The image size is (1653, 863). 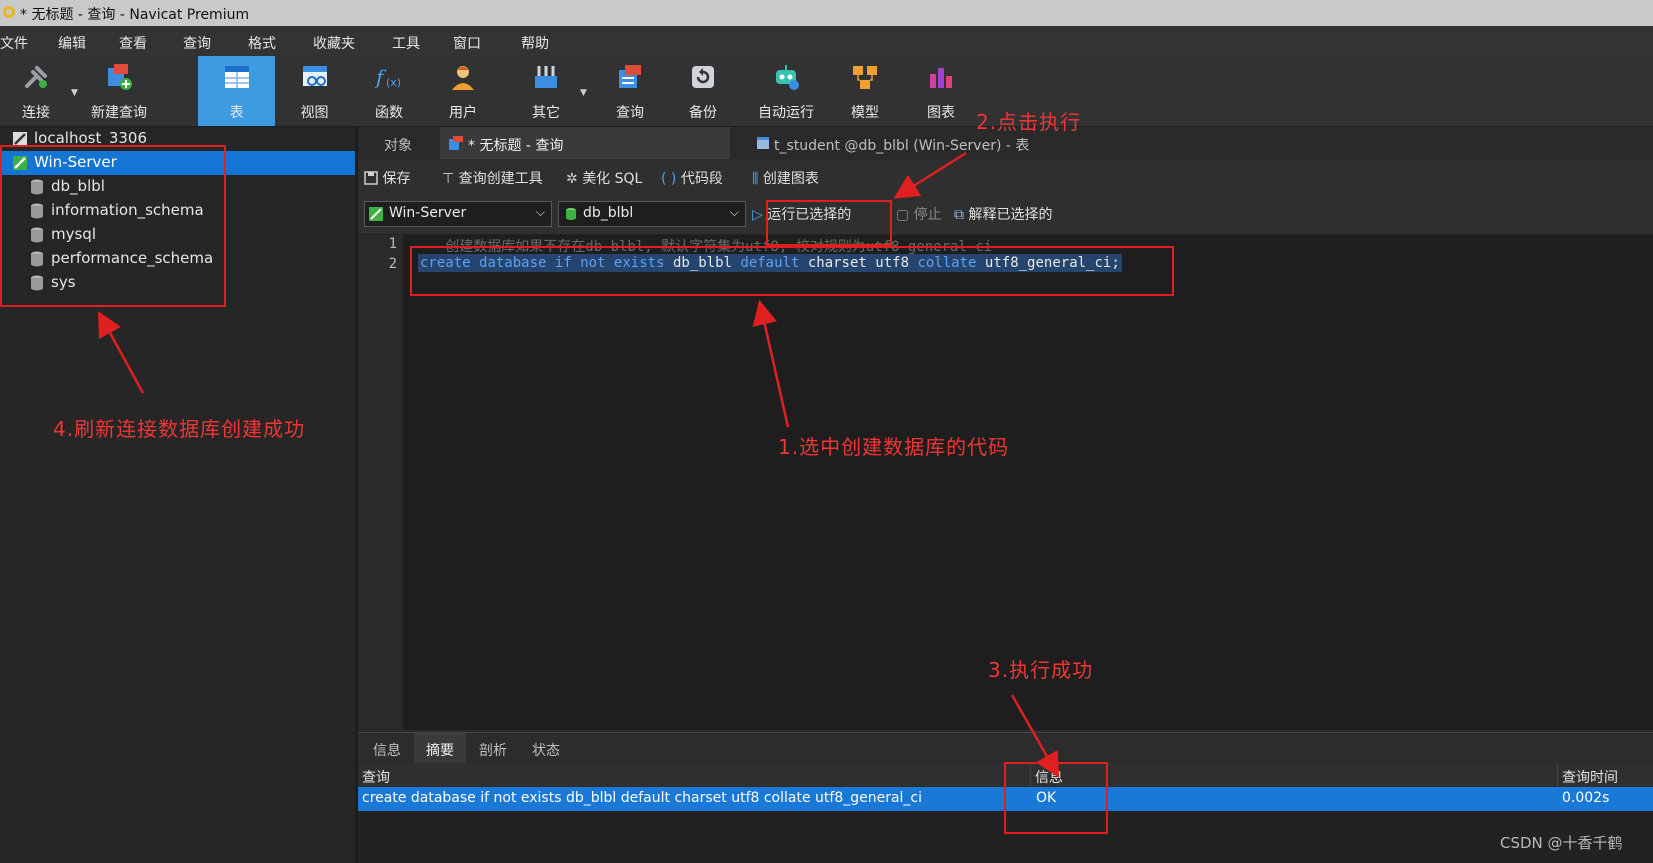 What do you see at coordinates (894, 447) in the screenshot?
I see `annotation-step-1: 1.选中创建数据库的代码` at bounding box center [894, 447].